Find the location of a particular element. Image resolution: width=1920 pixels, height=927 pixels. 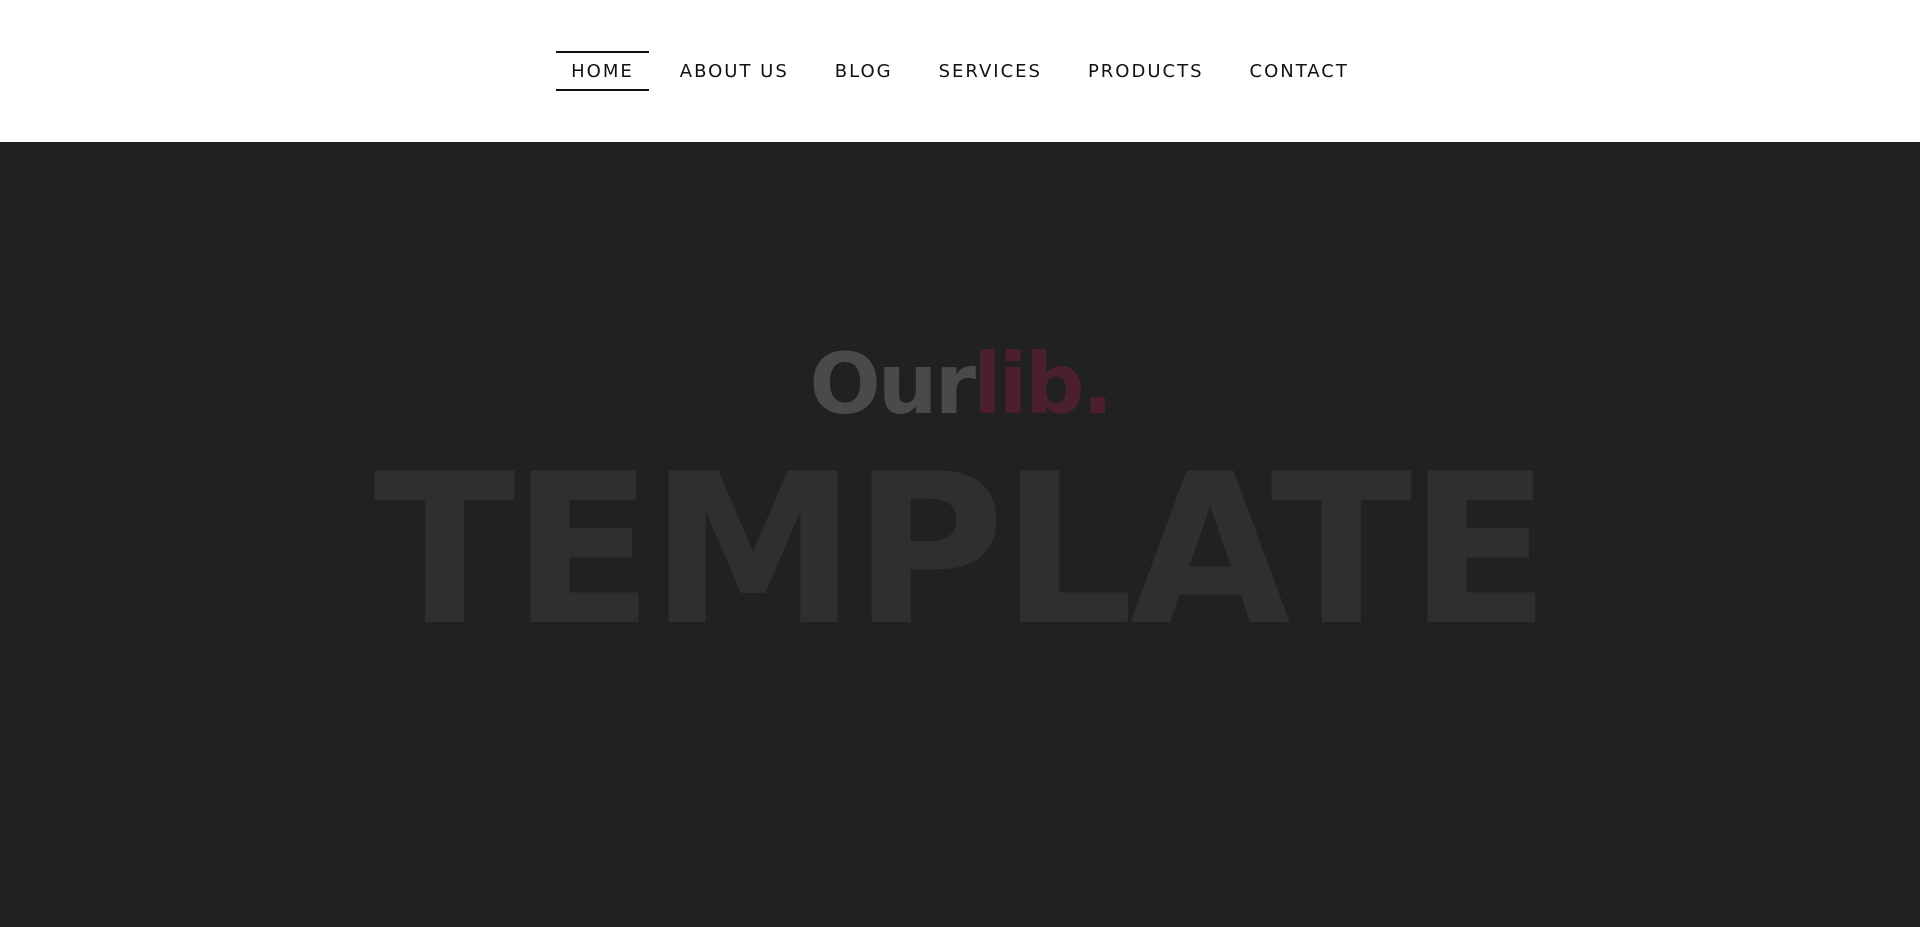

nav-item-about-us: ABOUT US is located at coordinates (734, 71).